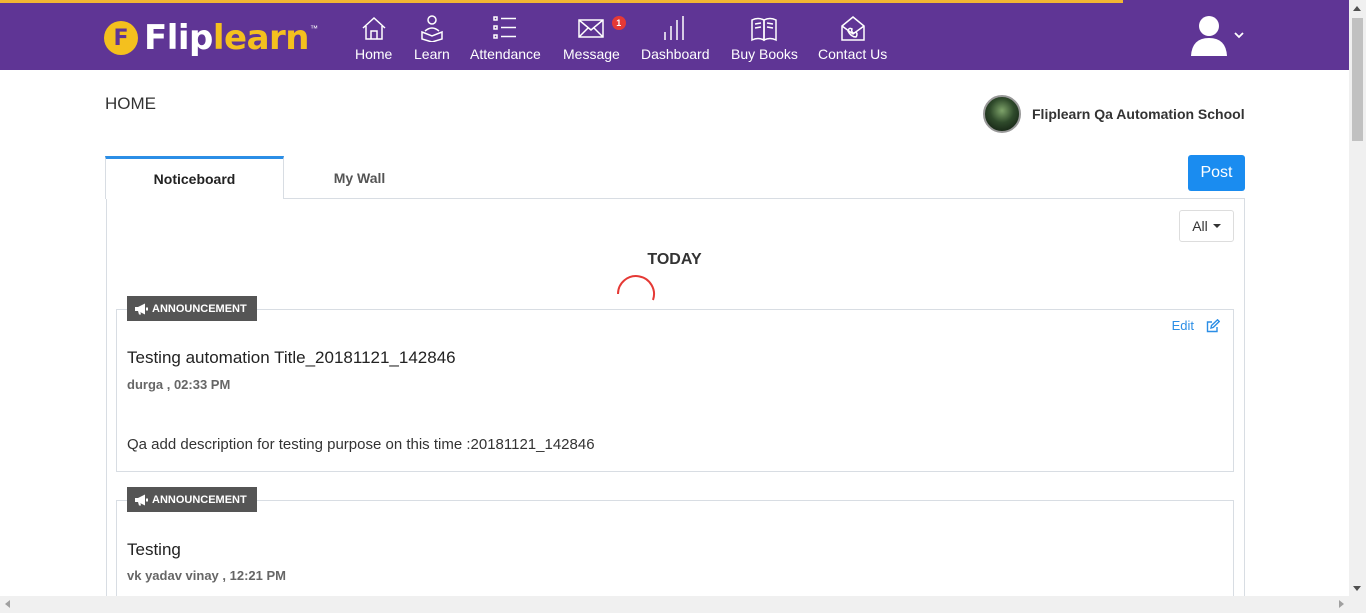 The image size is (1366, 613). What do you see at coordinates (618, 23) in the screenshot?
I see `message-count-badge: 1` at bounding box center [618, 23].